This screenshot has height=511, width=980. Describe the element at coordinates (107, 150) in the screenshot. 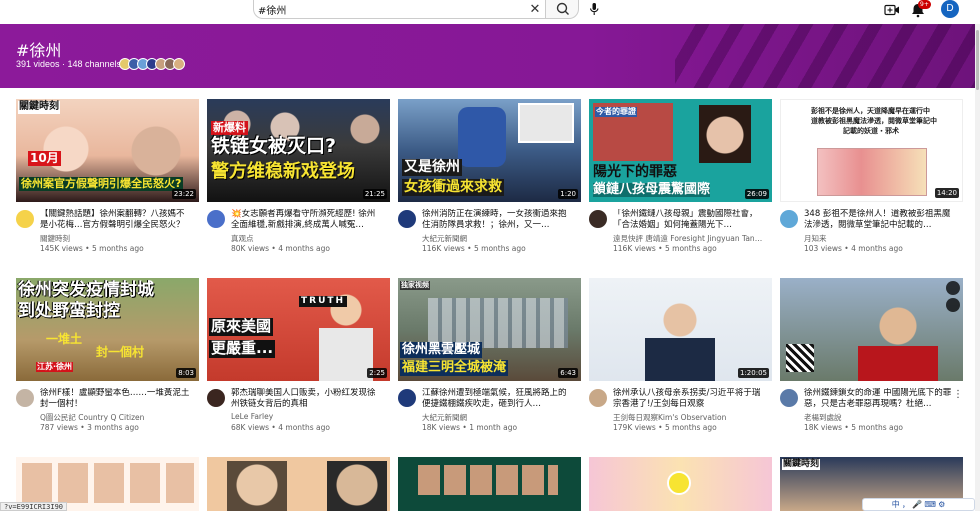

I see `video-thumbnail: 關鍵時刻 10月 徐州案官方假聲明引爆全民怒火? 23:22` at that location.